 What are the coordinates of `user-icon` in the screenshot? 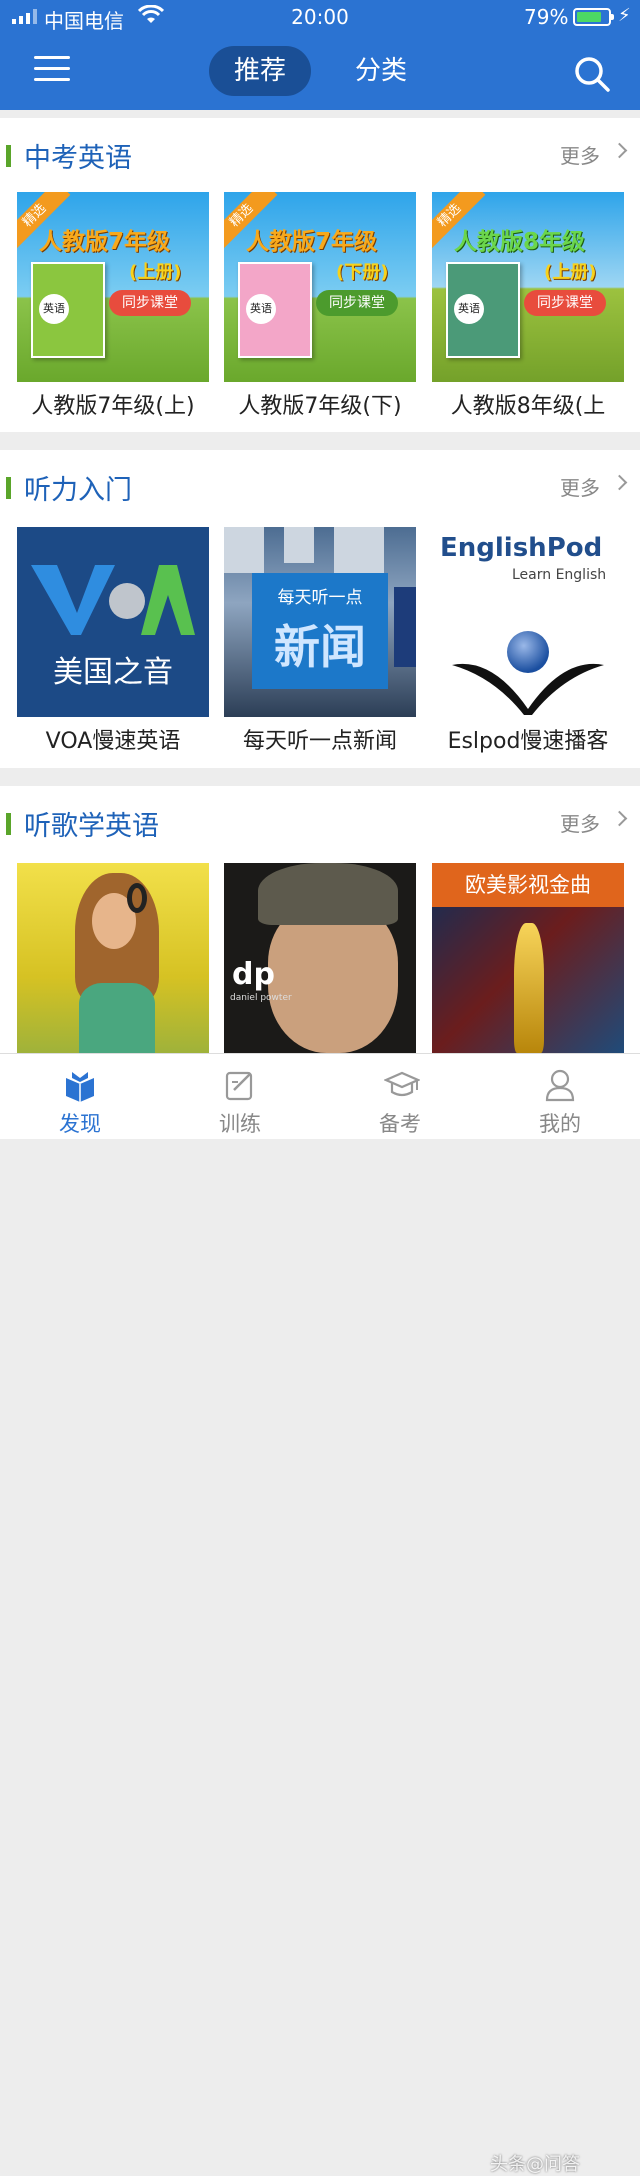 It's located at (560, 1085).